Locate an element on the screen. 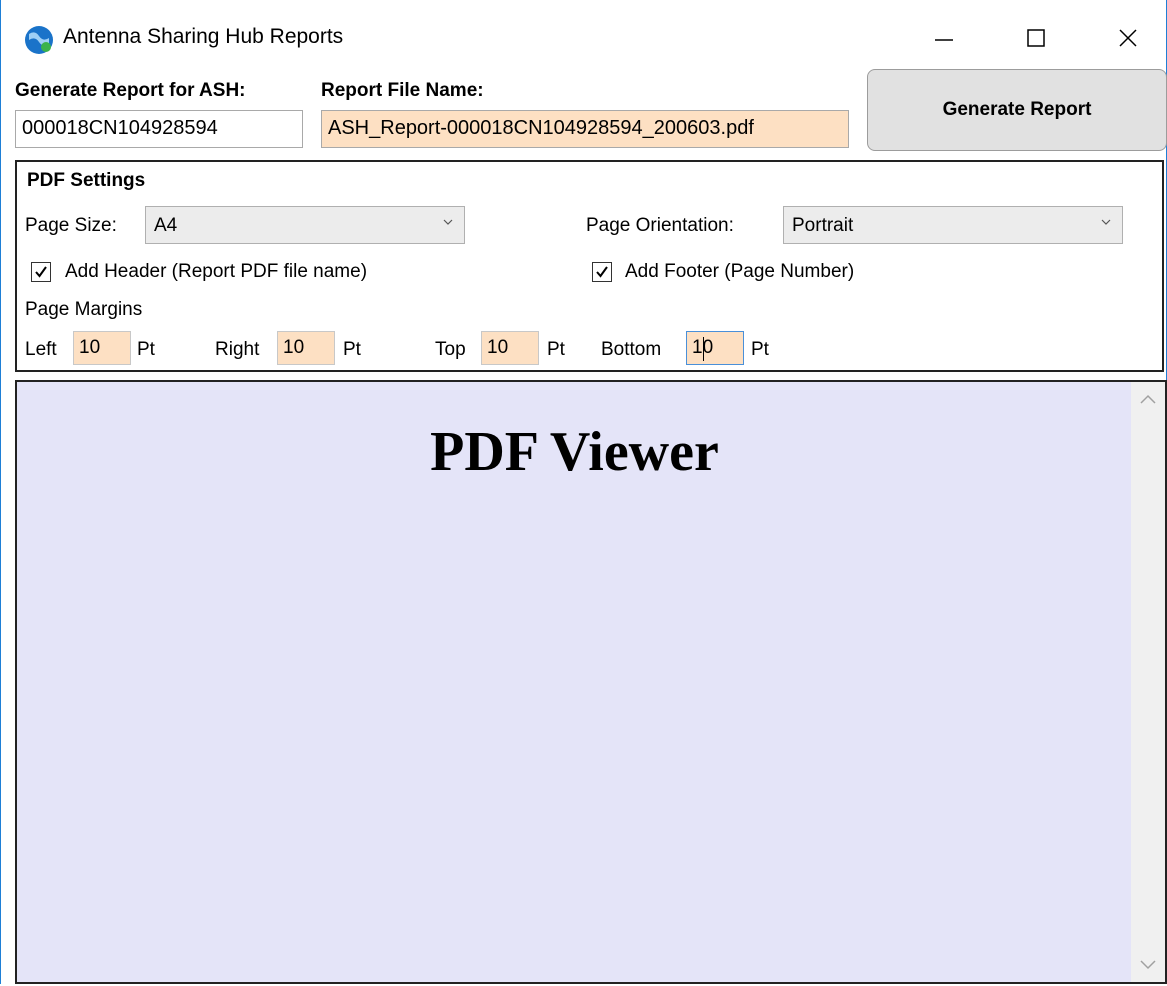  file-name-label: Report File Name: is located at coordinates (402, 90).